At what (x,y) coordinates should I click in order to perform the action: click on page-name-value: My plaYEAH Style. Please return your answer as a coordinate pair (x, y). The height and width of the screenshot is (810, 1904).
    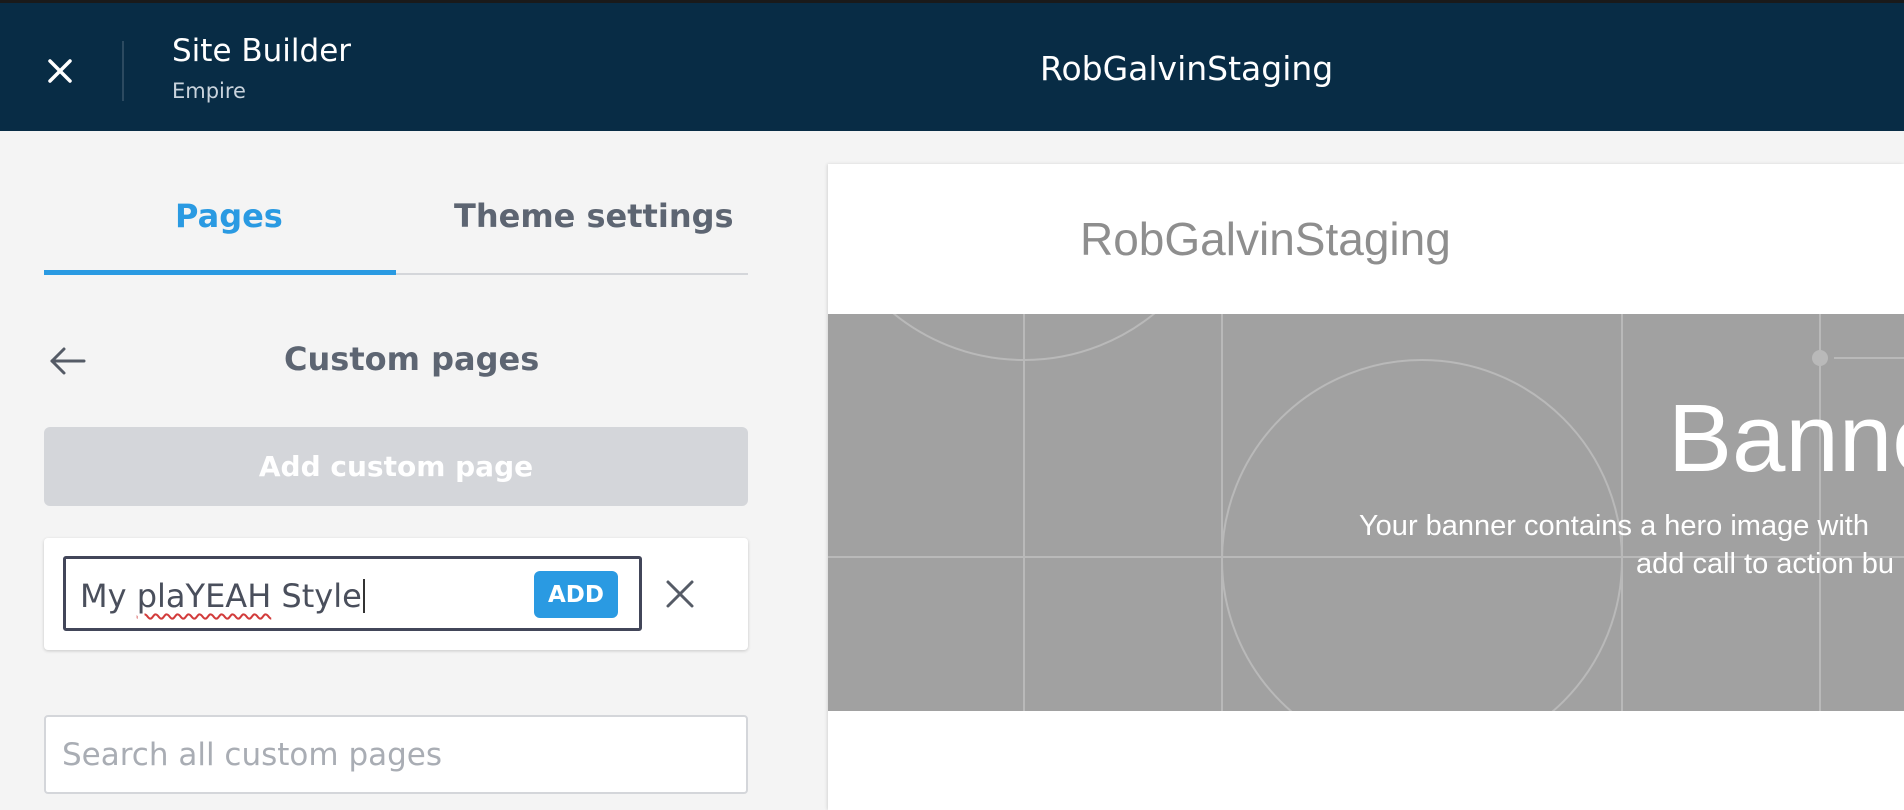
    Looking at the image, I should click on (222, 596).